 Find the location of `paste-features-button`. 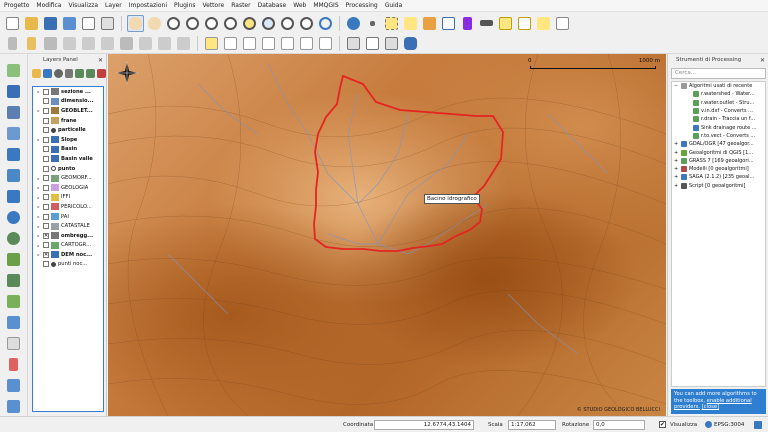

paste-features-button is located at coordinates (183, 43).